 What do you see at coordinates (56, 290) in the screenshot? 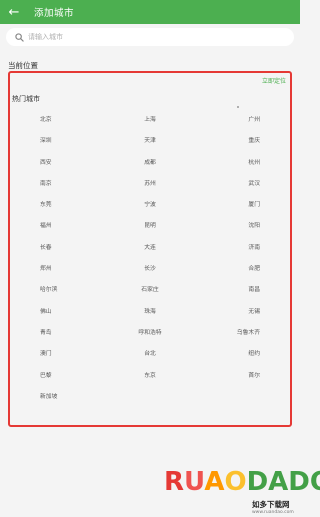
I see `city-item: 哈尔滨` at bounding box center [56, 290].